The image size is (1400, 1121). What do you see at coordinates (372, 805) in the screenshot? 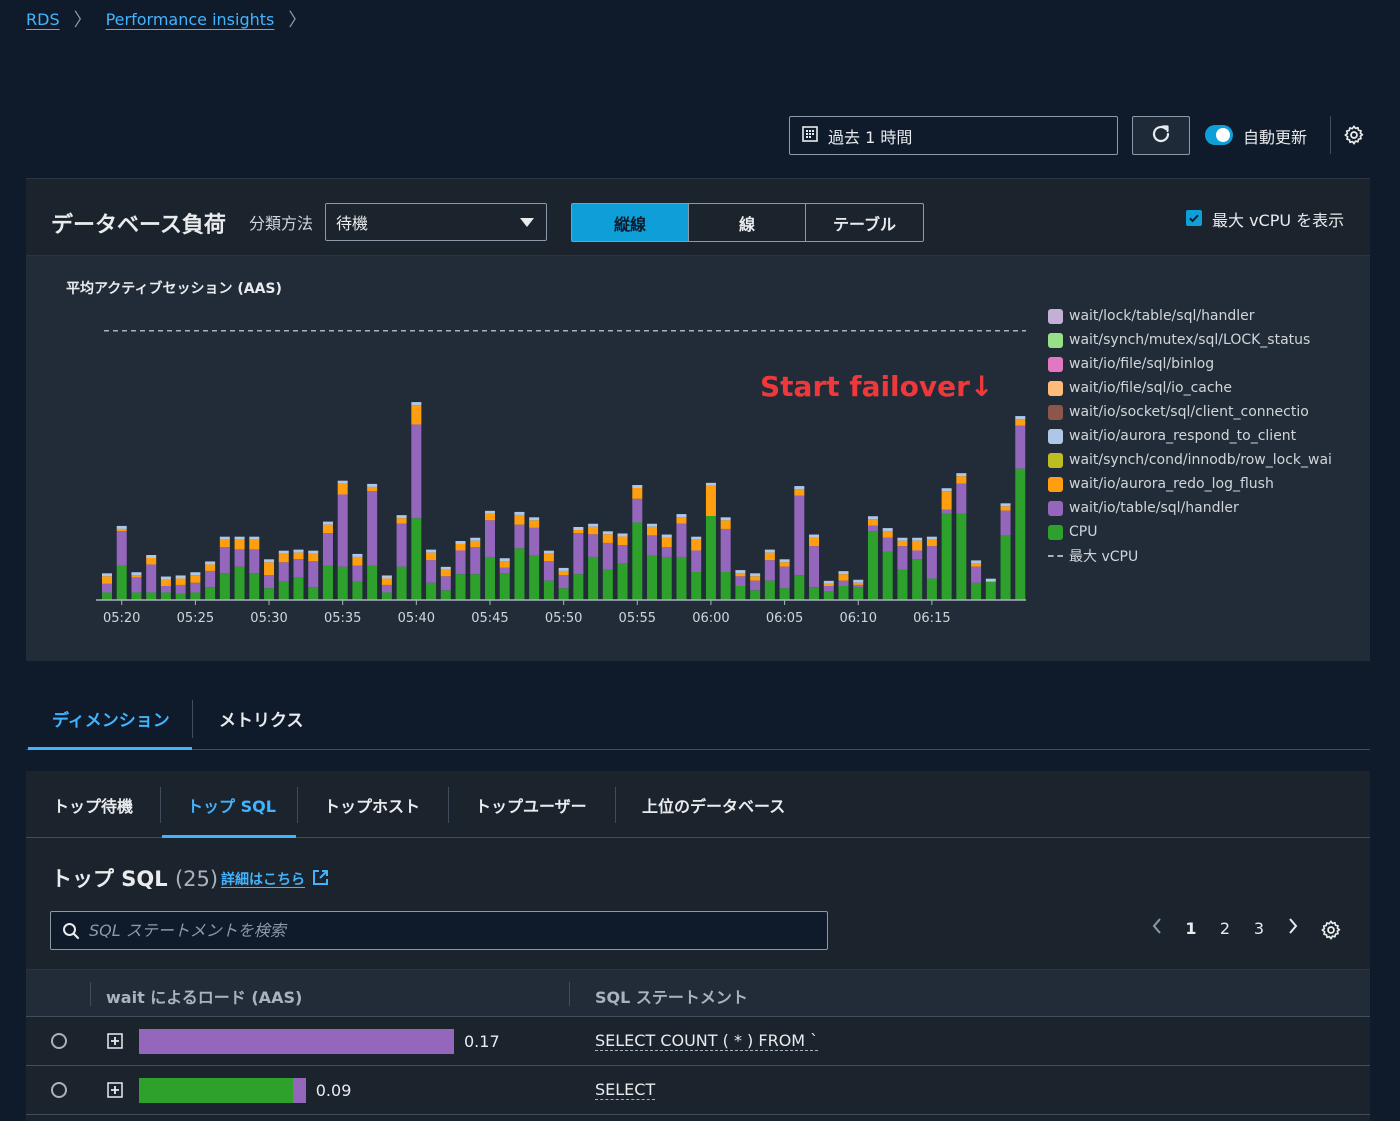
I see `tab-top-hosts: トップホスト` at bounding box center [372, 805].